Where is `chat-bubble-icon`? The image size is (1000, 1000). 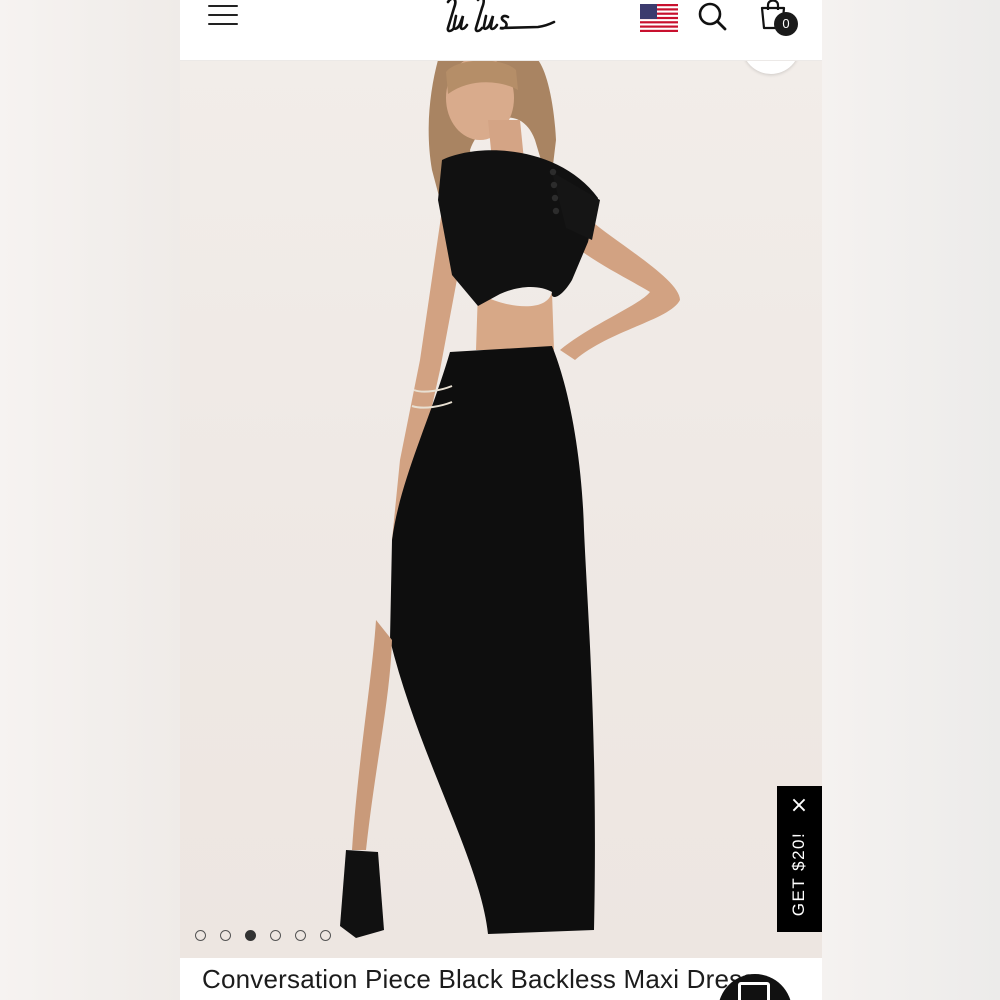 chat-bubble-icon is located at coordinates (754, 991).